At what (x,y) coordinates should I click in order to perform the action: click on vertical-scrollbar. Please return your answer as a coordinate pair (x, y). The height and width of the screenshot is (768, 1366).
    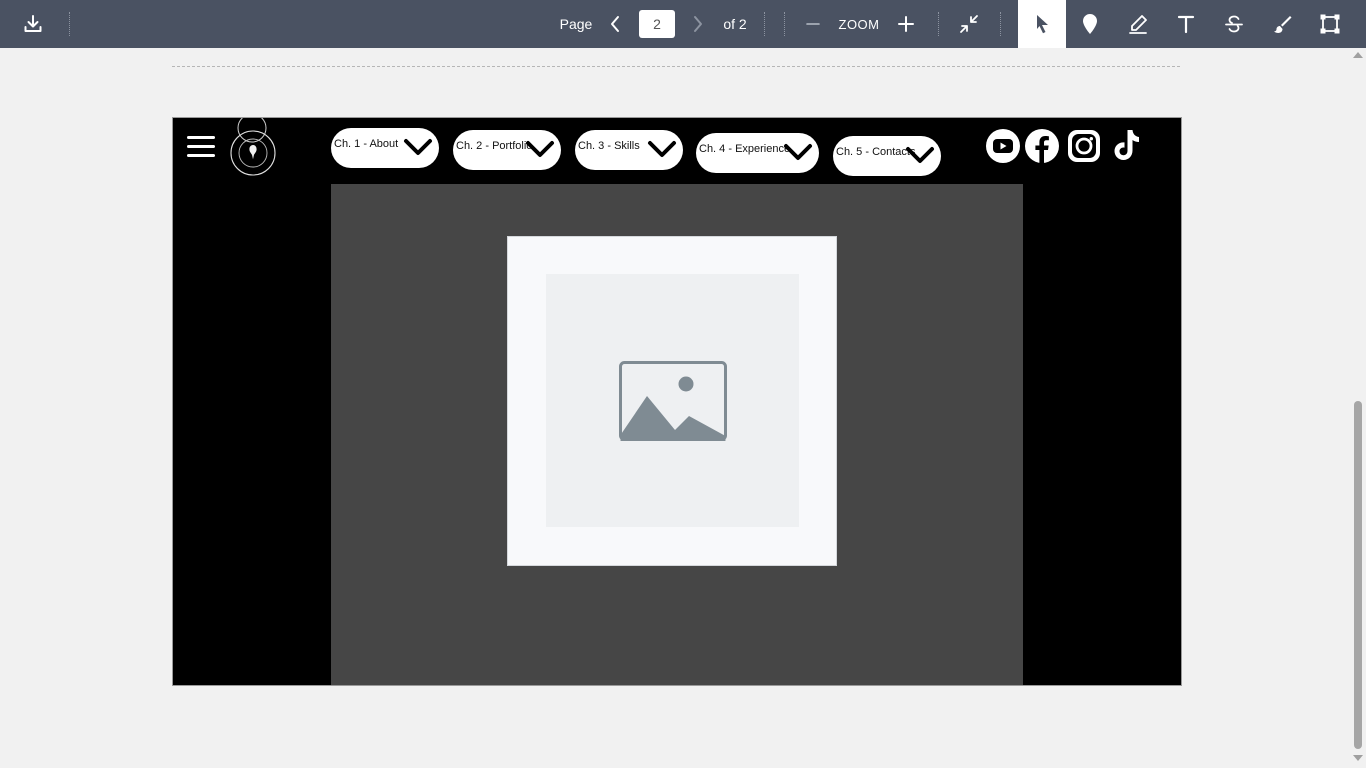
    Looking at the image, I should click on (1358, 408).